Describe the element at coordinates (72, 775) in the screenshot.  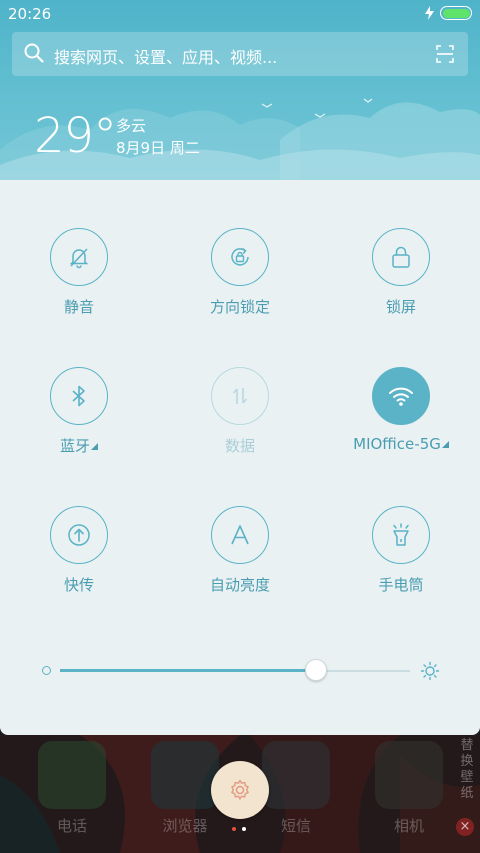
I see `phone-icon` at that location.